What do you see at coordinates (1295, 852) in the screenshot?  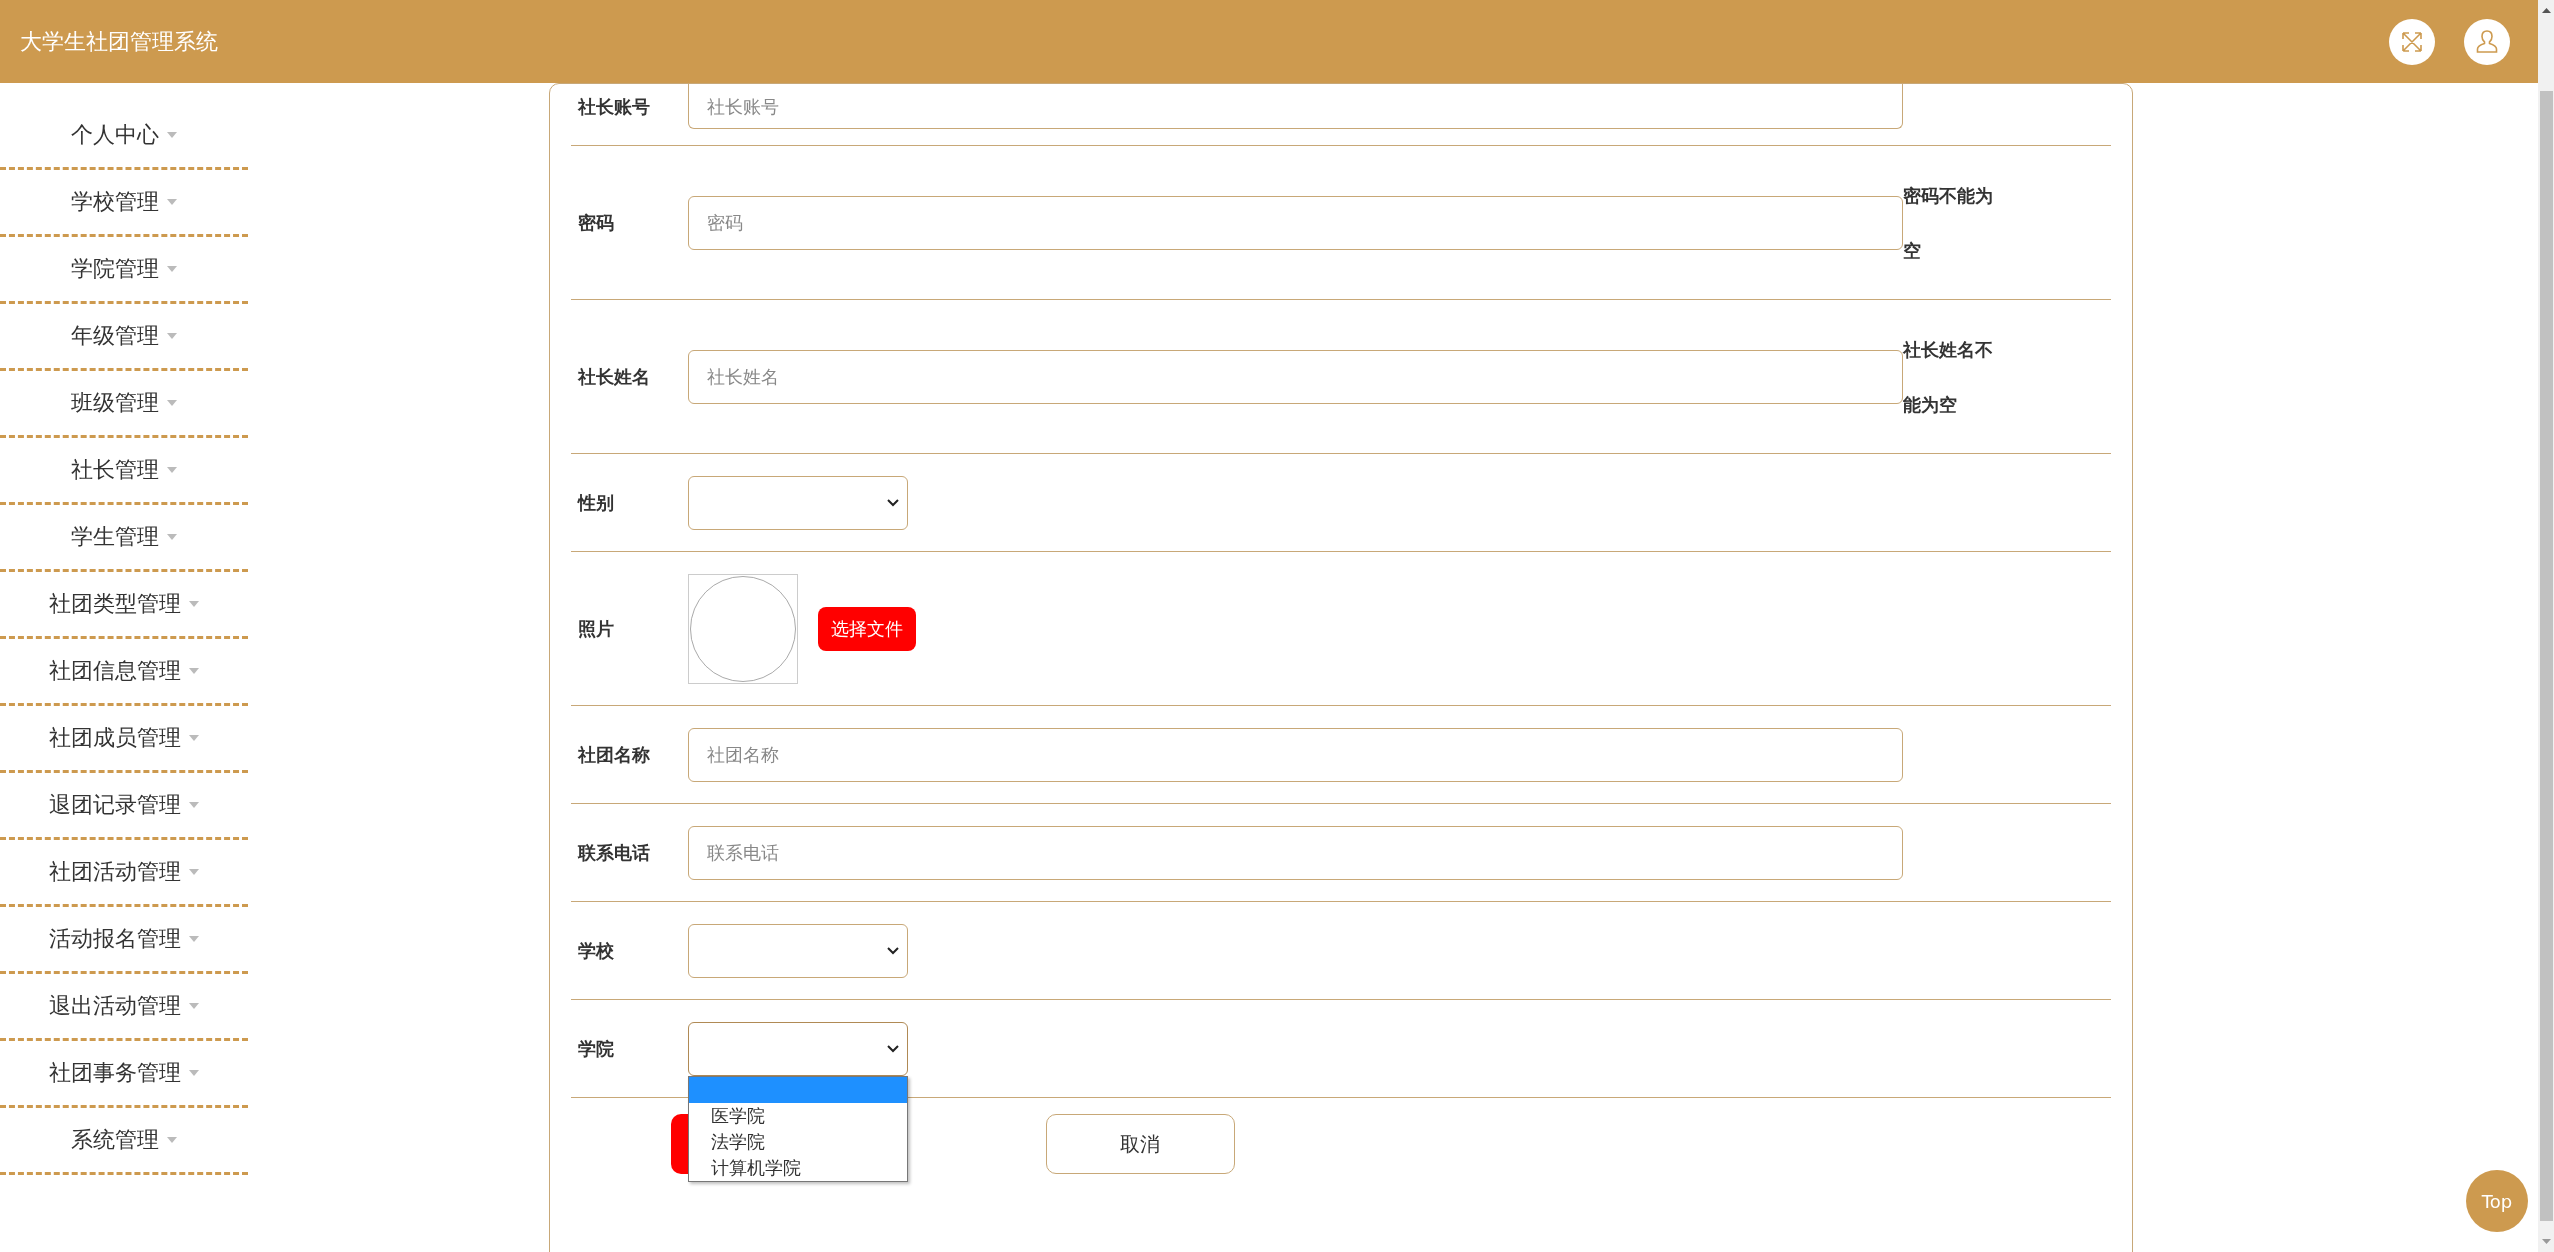 I see `input-field: 联系电话` at bounding box center [1295, 852].